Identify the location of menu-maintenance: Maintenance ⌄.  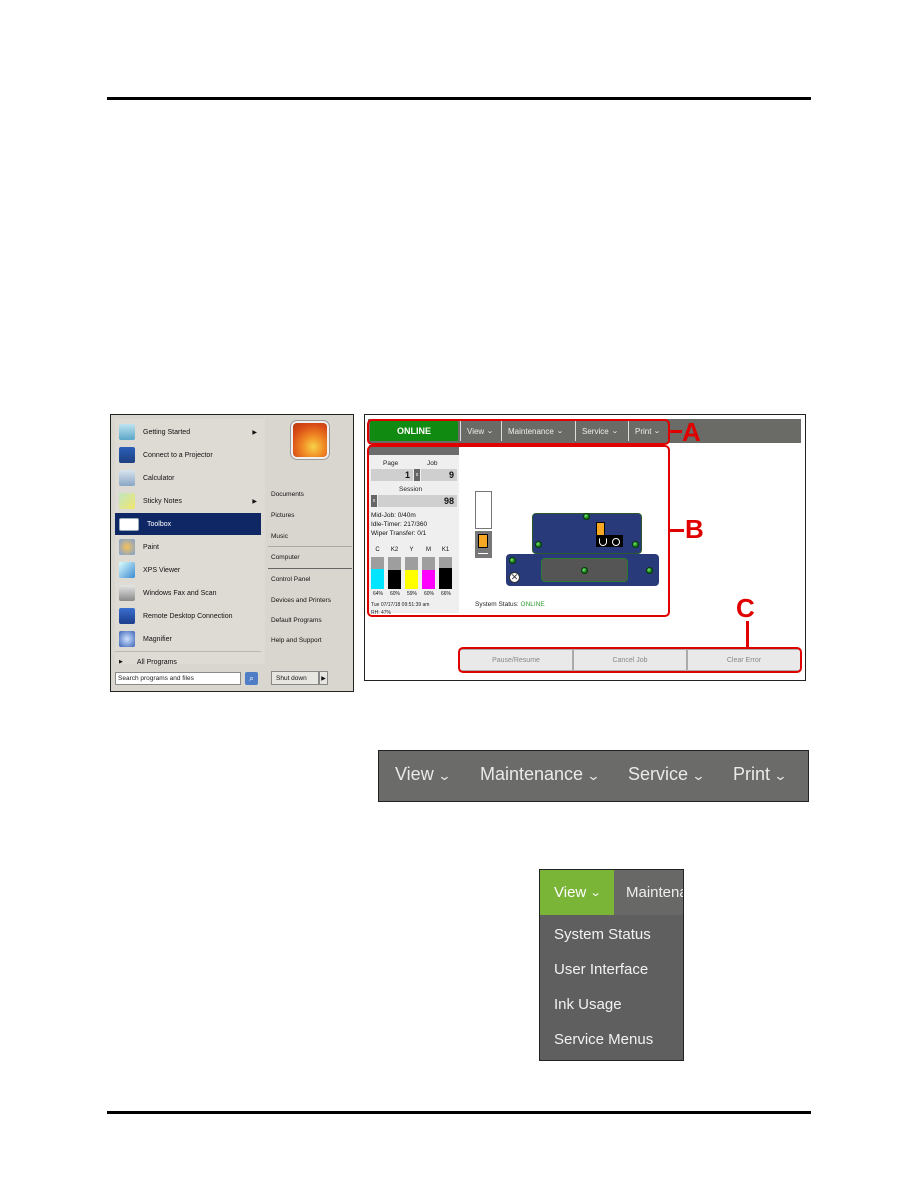
(540, 774).